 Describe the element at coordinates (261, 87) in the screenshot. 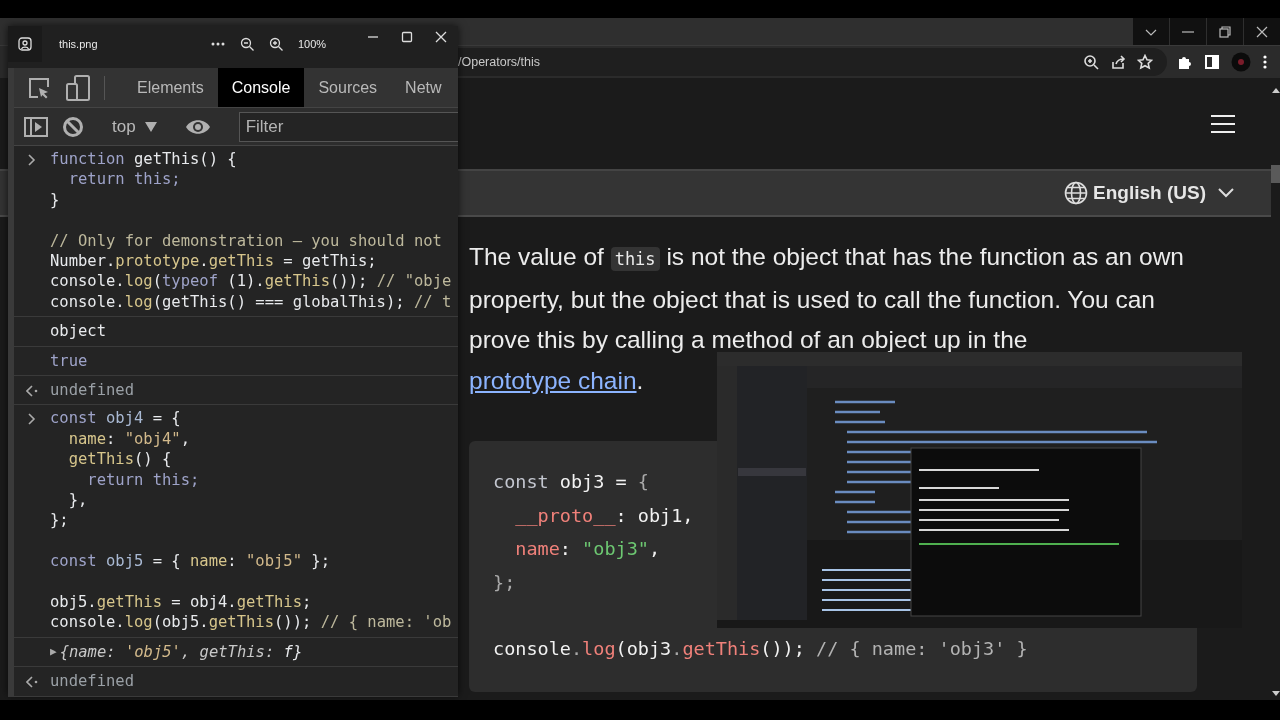

I see `tab: Console` at that location.